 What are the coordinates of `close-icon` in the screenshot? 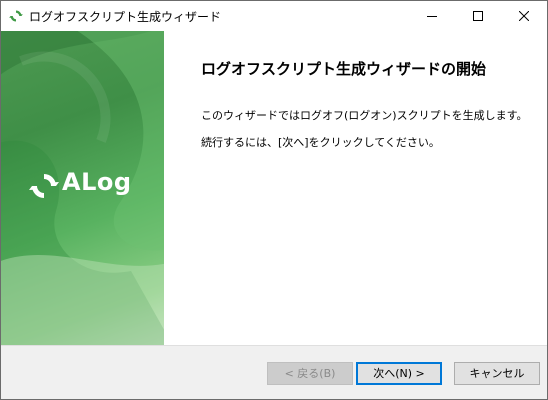 It's located at (524, 16).